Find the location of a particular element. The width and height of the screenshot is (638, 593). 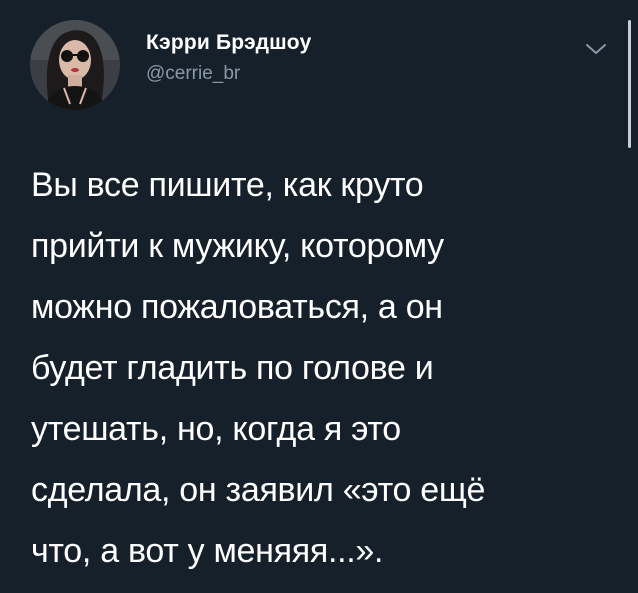

tweet-author: Кэрри Брэдшоу @cerrie_br is located at coordinates (228, 58).